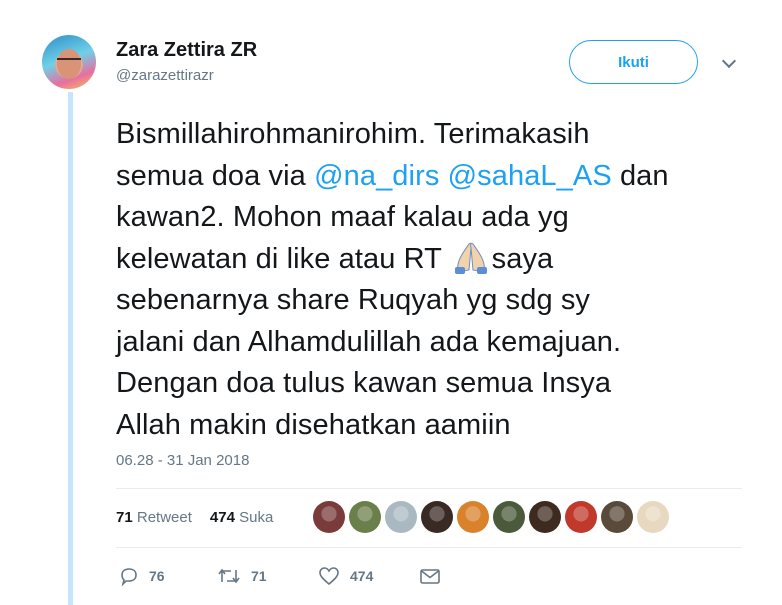 The width and height of the screenshot is (782, 605). What do you see at coordinates (229, 576) in the screenshot?
I see `retweet-icon` at bounding box center [229, 576].